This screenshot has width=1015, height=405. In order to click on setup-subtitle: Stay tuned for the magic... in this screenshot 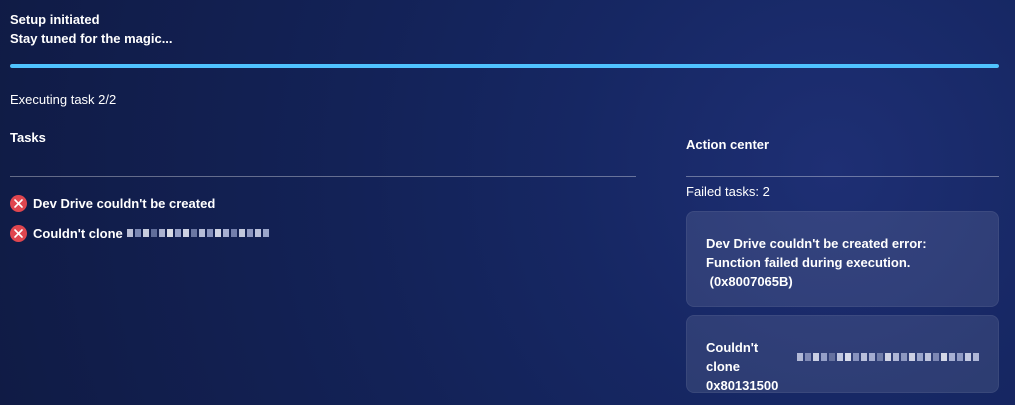, I will do `click(91, 38)`.